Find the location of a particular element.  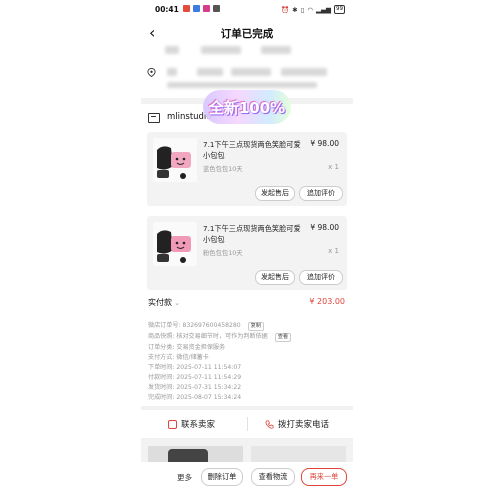

payment-row: 实付款 ⌄ ¥ 203.00 is located at coordinates (247, 303).